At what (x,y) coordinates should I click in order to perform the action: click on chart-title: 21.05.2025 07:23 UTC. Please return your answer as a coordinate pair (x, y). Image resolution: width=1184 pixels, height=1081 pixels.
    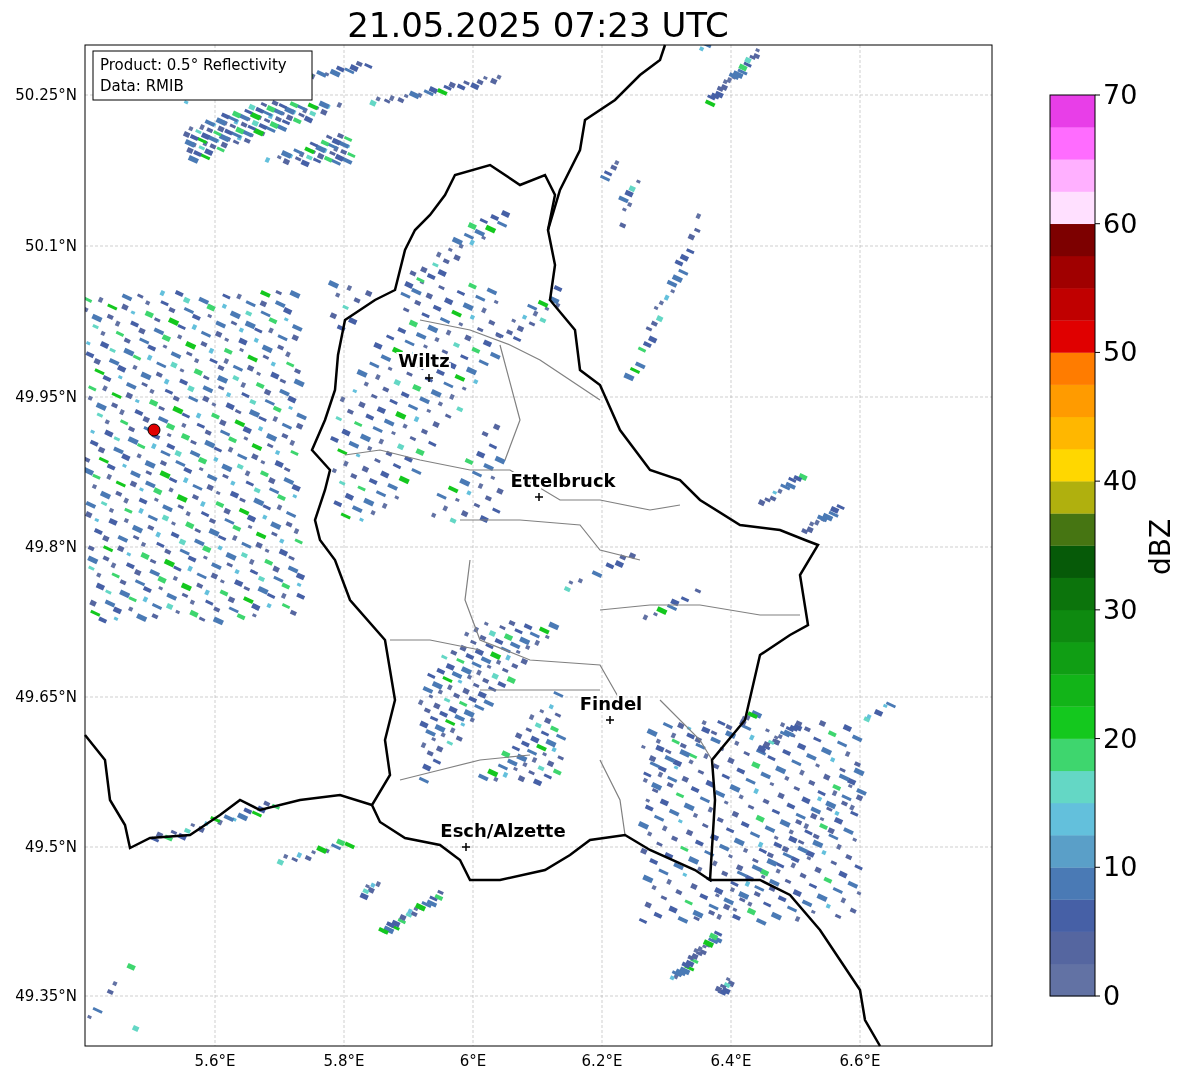
    Looking at the image, I should click on (538, 25).